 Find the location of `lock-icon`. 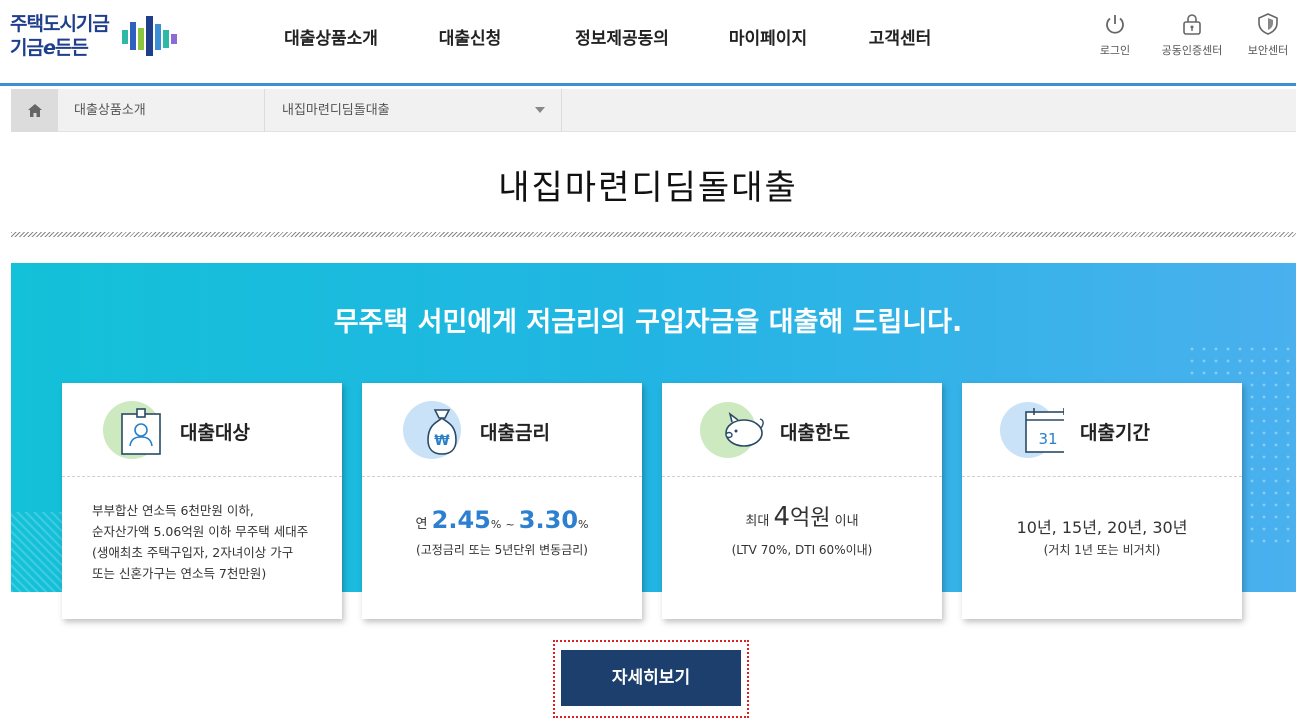

lock-icon is located at coordinates (1192, 24).